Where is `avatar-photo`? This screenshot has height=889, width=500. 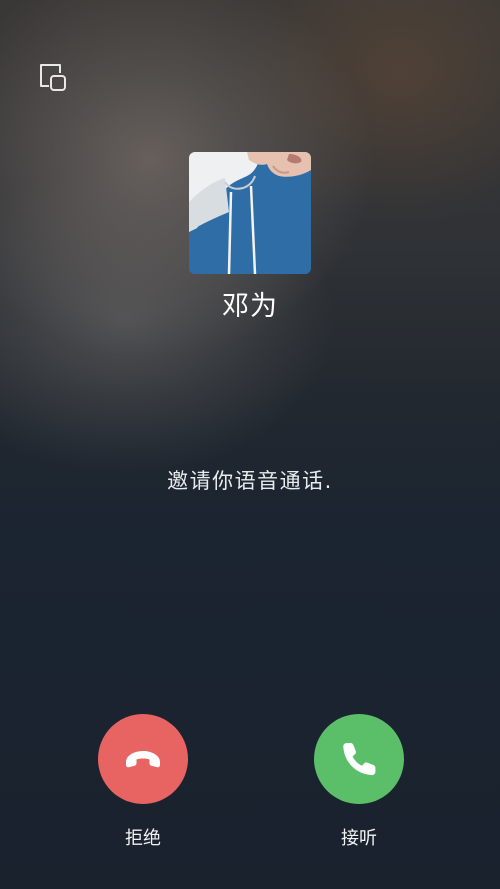 avatar-photo is located at coordinates (250, 213).